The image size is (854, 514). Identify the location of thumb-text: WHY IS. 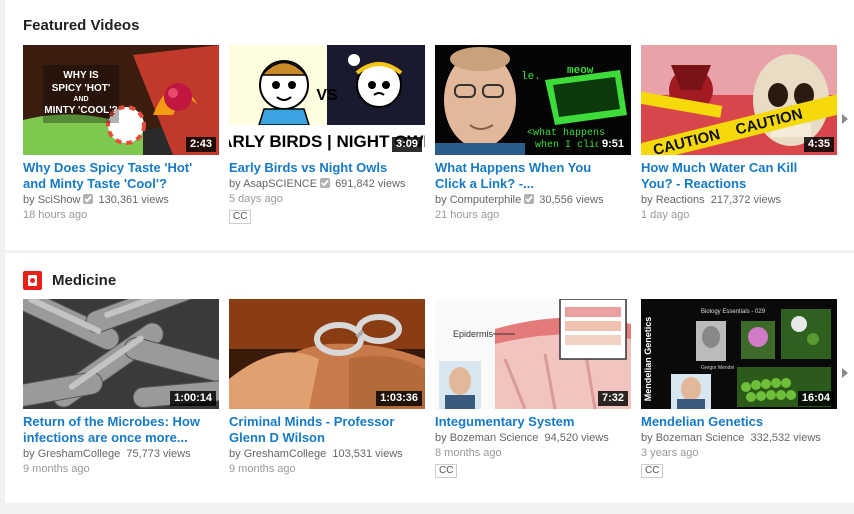
(81, 75).